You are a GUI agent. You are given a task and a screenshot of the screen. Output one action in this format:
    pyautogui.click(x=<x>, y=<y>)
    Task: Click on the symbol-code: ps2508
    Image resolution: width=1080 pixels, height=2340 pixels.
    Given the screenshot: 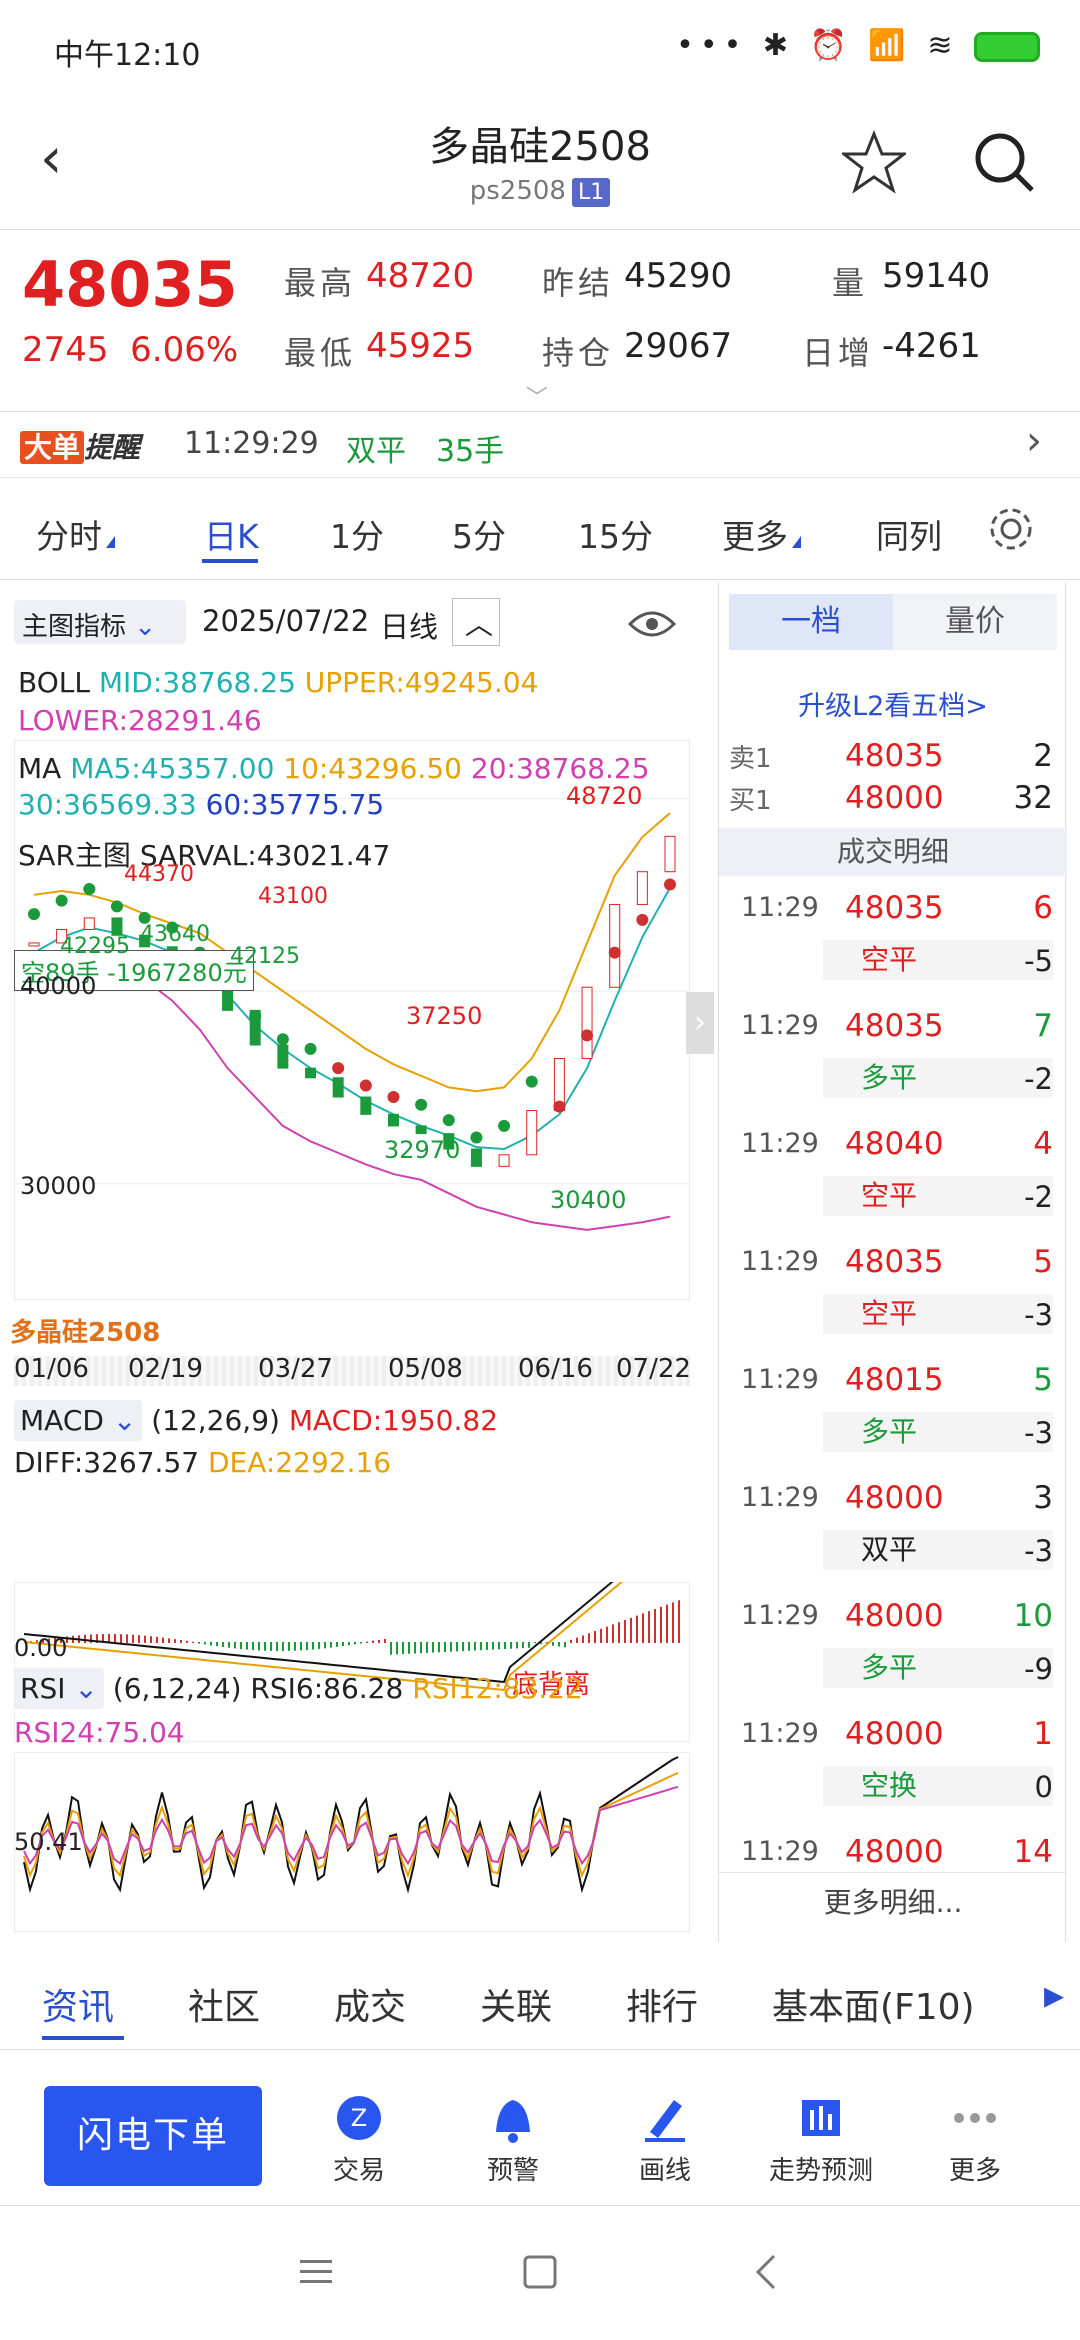 What is the action you would take?
    pyautogui.click(x=517, y=191)
    